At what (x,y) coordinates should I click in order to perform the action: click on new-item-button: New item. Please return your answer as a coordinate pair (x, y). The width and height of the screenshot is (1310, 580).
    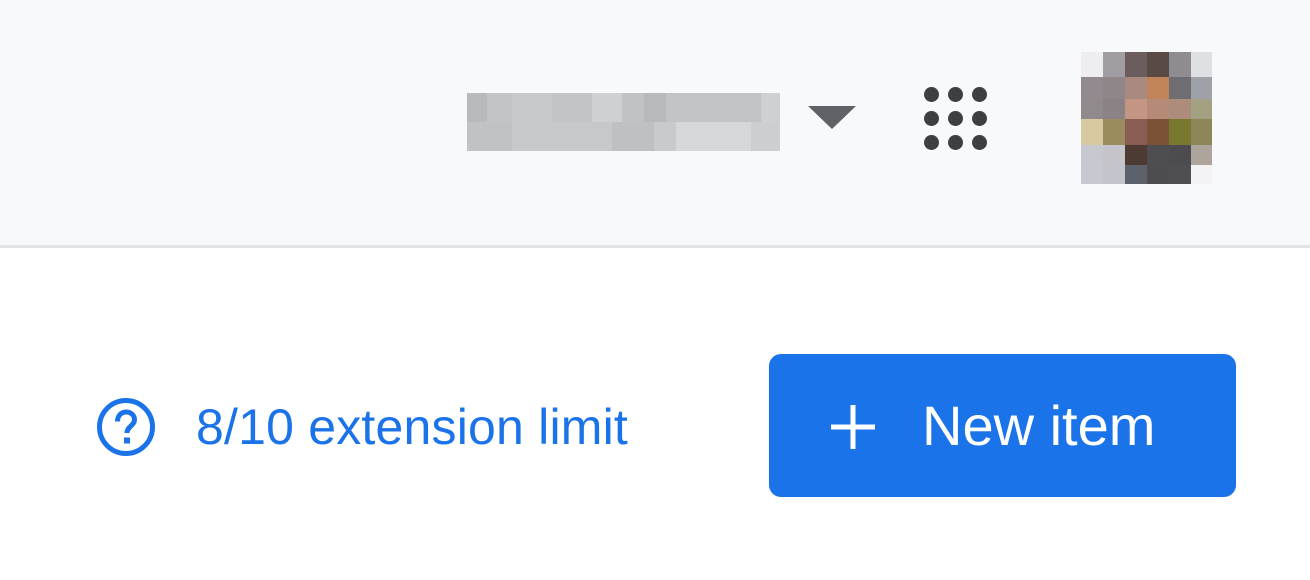
    Looking at the image, I should click on (1002, 425).